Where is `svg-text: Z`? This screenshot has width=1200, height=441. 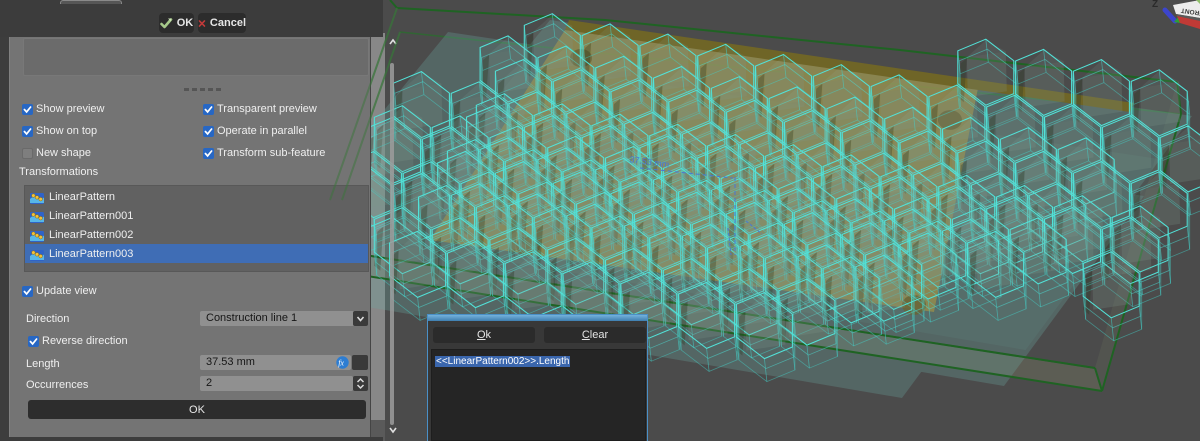 svg-text: Z is located at coordinates (1155, 5).